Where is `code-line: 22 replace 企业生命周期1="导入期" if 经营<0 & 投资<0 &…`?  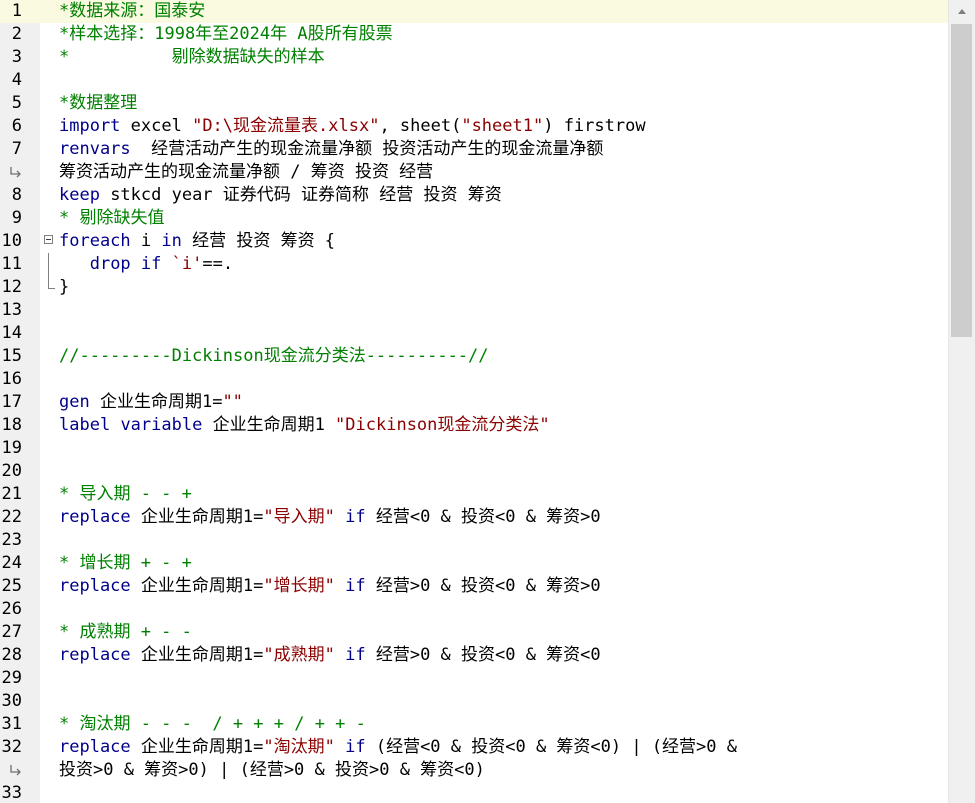 code-line: 22 replace 企业生命周期1="导入期" if 经营<0 & 投资<0 &… is located at coordinates (474, 517).